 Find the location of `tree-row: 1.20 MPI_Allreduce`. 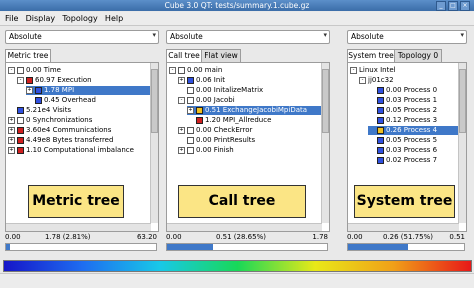

tree-row: 1.20 MPI_Allreduce is located at coordinates (254, 120).